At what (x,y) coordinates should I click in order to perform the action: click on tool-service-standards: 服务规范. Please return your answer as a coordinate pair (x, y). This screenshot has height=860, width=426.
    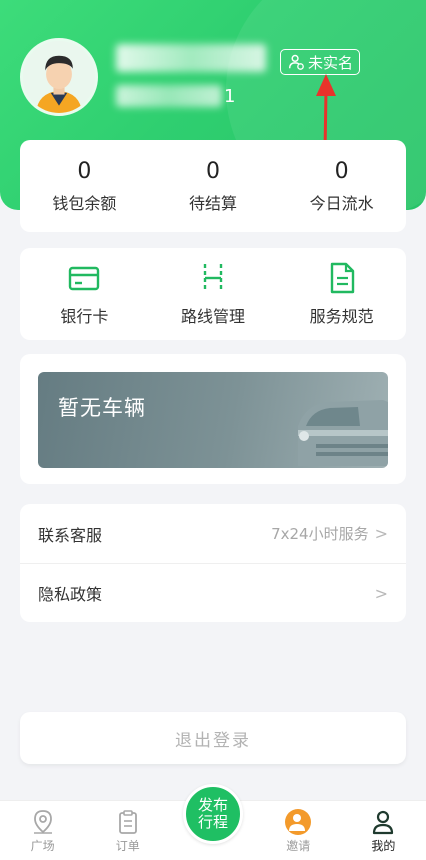
    Looking at the image, I should click on (341, 294).